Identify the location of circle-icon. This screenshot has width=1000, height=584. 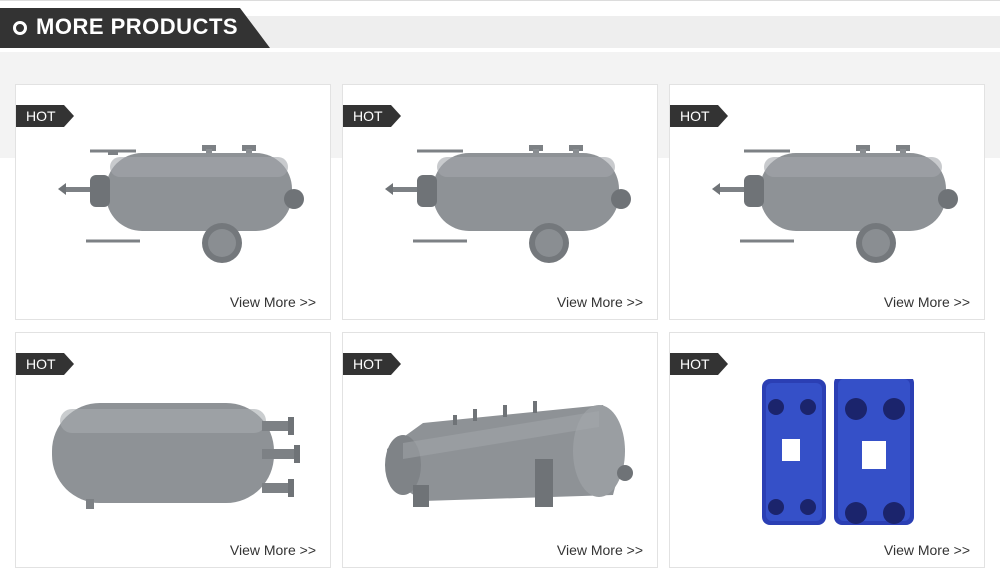
(20, 28).